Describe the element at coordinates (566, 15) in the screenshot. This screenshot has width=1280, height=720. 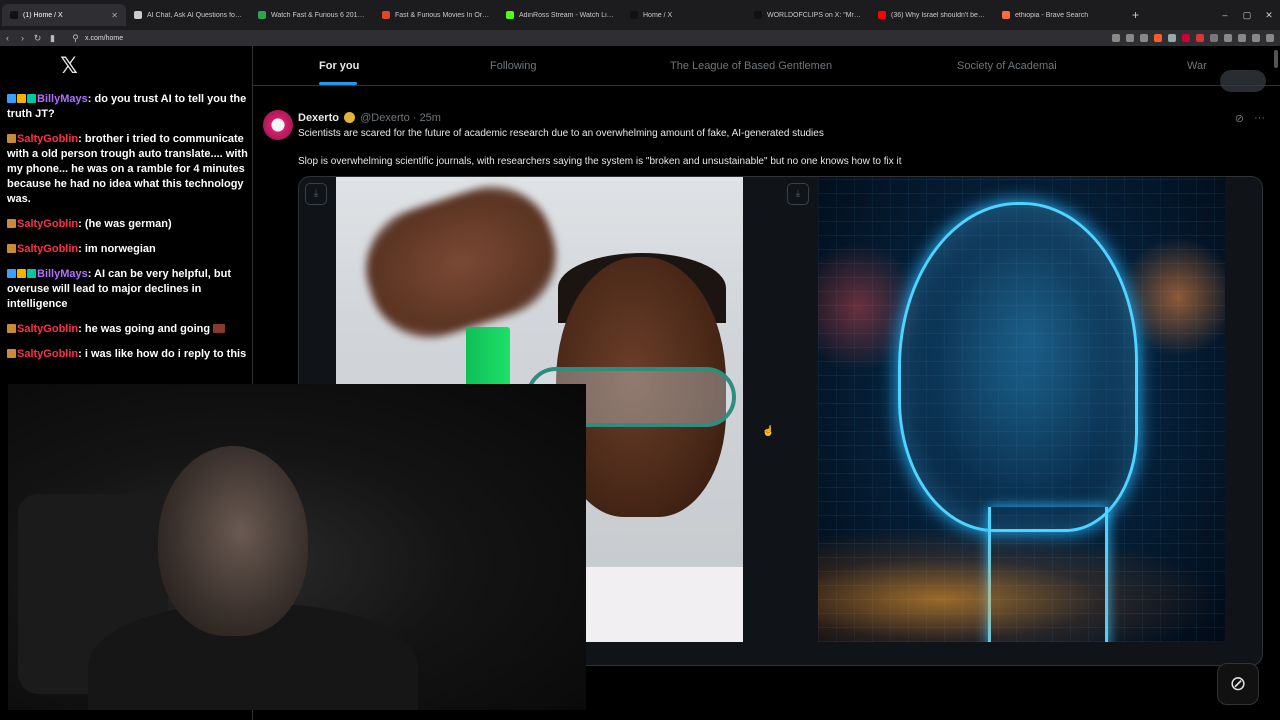
I see `browser-tab-label: AdinRoss Stream - Watch Live on Ki` at that location.